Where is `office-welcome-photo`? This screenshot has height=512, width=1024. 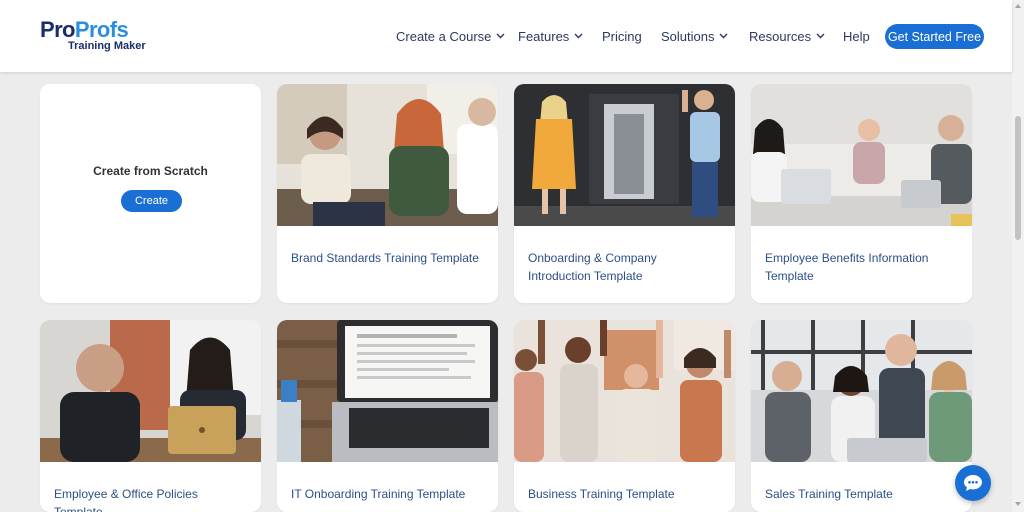 office-welcome-photo is located at coordinates (624, 155).